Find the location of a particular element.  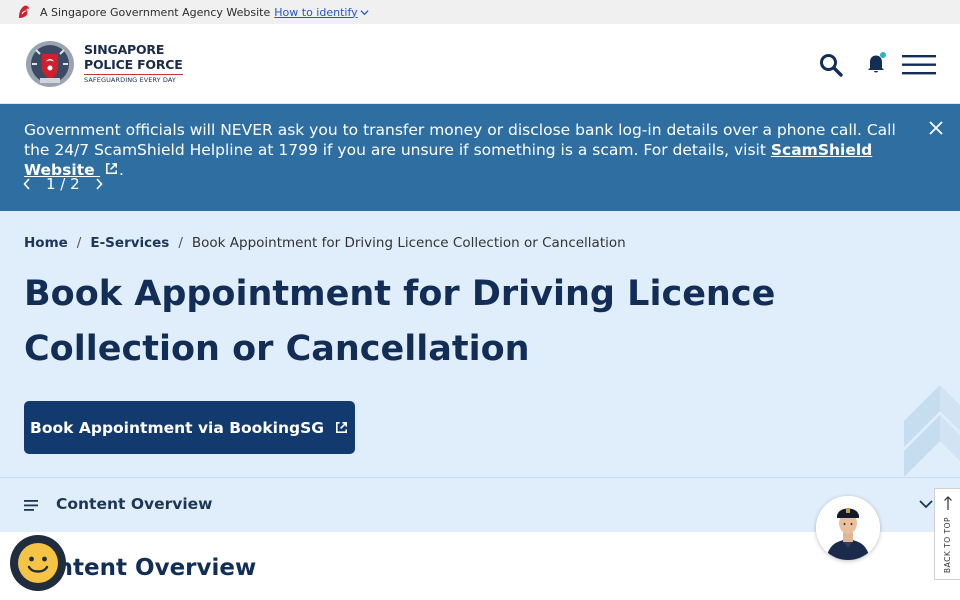

book-appointment-button: Book Appointment via BookingSG is located at coordinates (189, 427).